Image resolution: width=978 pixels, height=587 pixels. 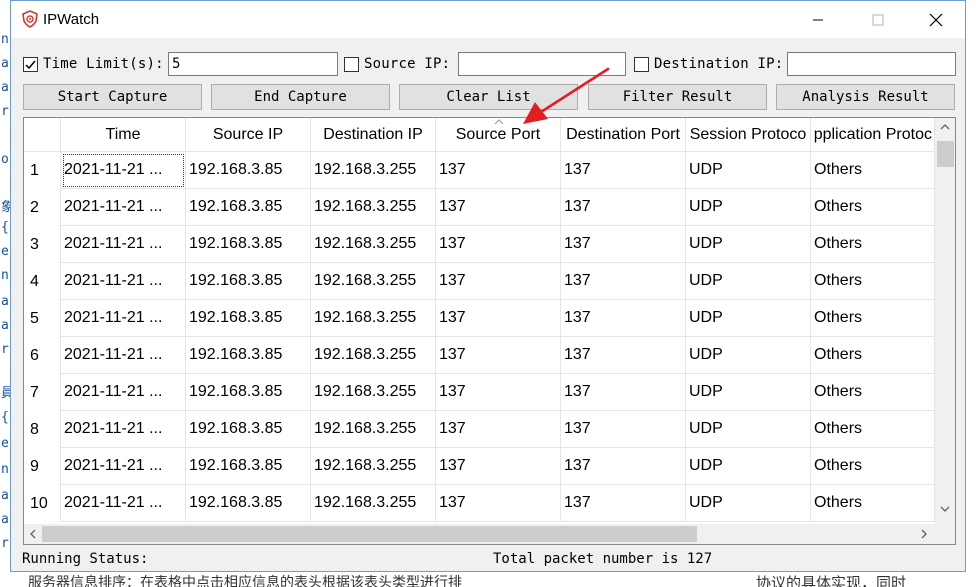 I want to click on start-capture-button: Start Capture, so click(x=112, y=97).